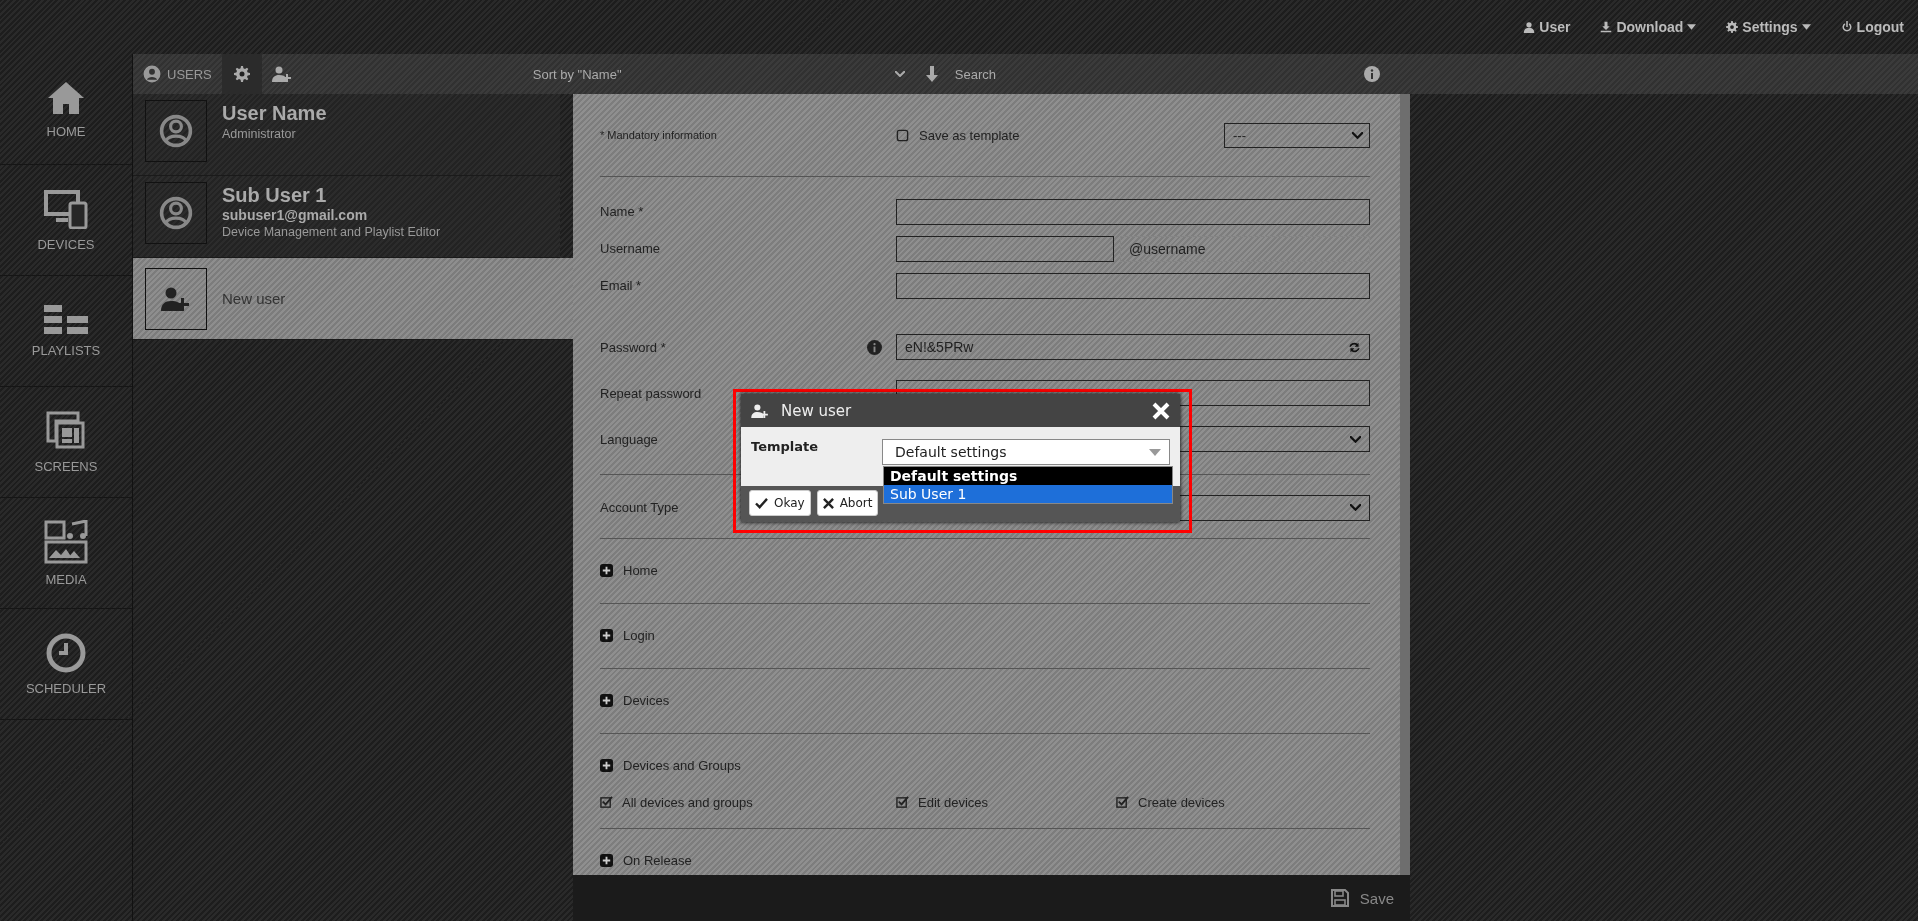  What do you see at coordinates (1606, 27) in the screenshot?
I see `download-icon` at bounding box center [1606, 27].